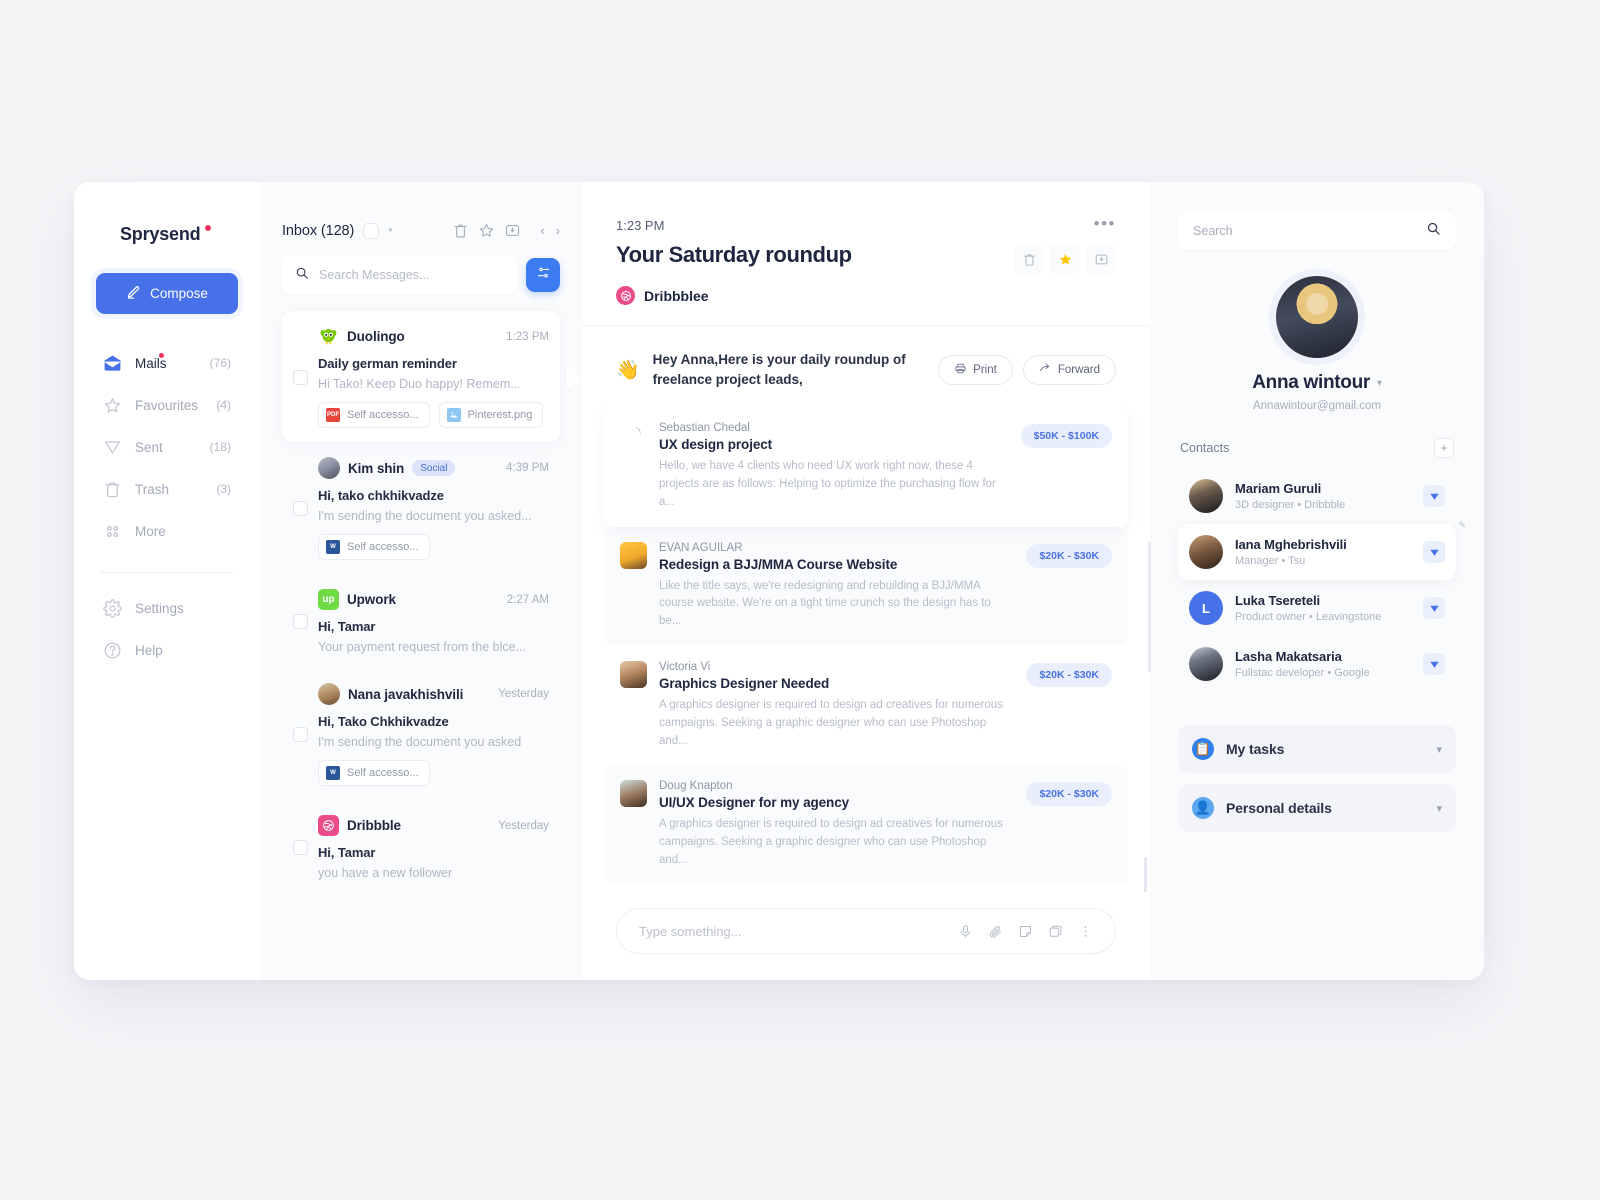 The image size is (1600, 1200). What do you see at coordinates (995, 931) in the screenshot?
I see `attachment-icon` at bounding box center [995, 931].